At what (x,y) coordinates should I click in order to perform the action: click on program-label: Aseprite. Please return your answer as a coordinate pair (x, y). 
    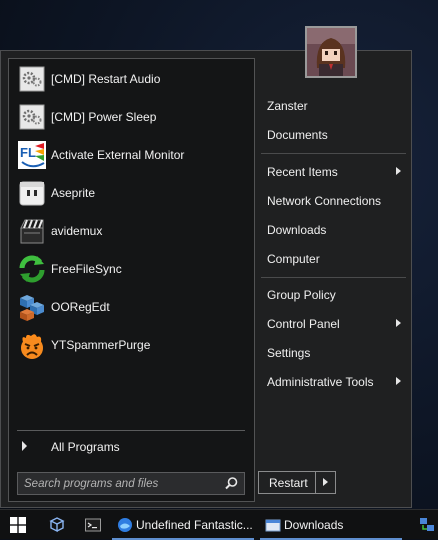
    Looking at the image, I should click on (73, 193).